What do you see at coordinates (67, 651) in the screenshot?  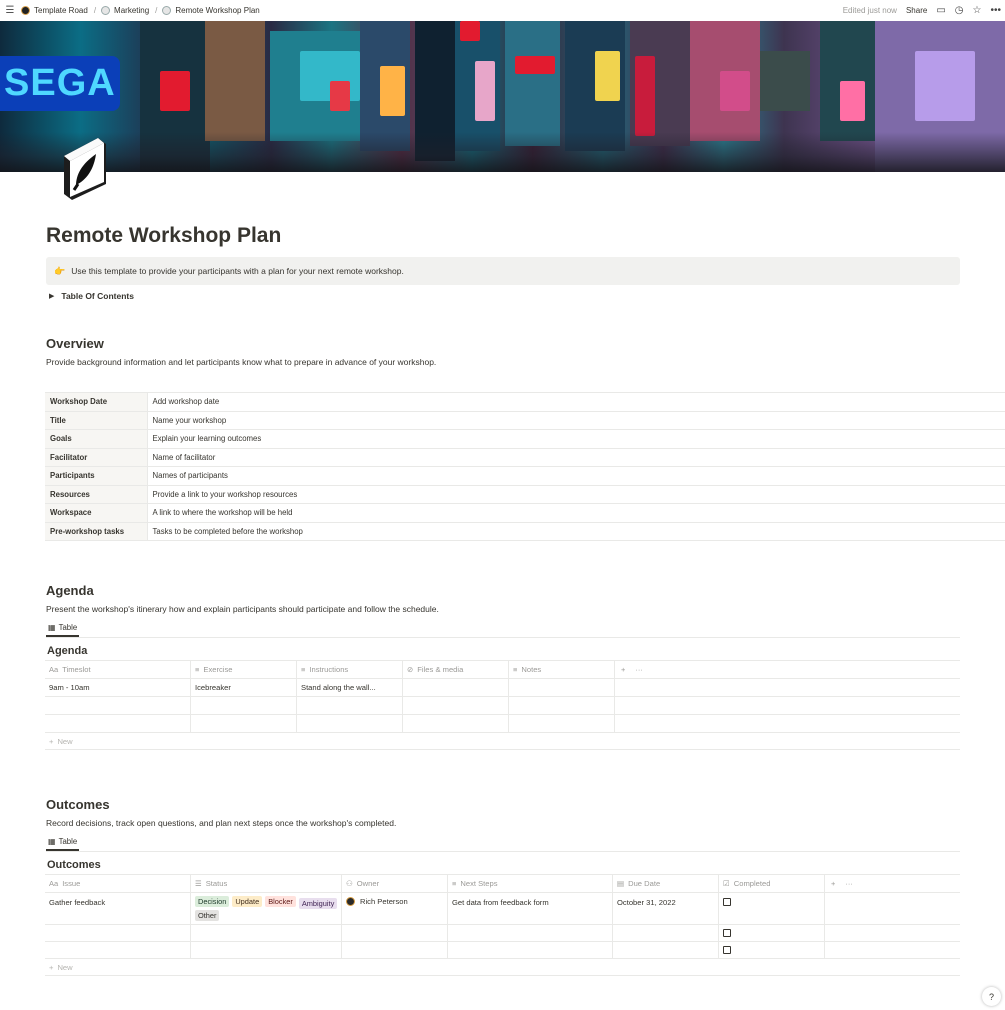 I see `database-title: Agenda` at bounding box center [67, 651].